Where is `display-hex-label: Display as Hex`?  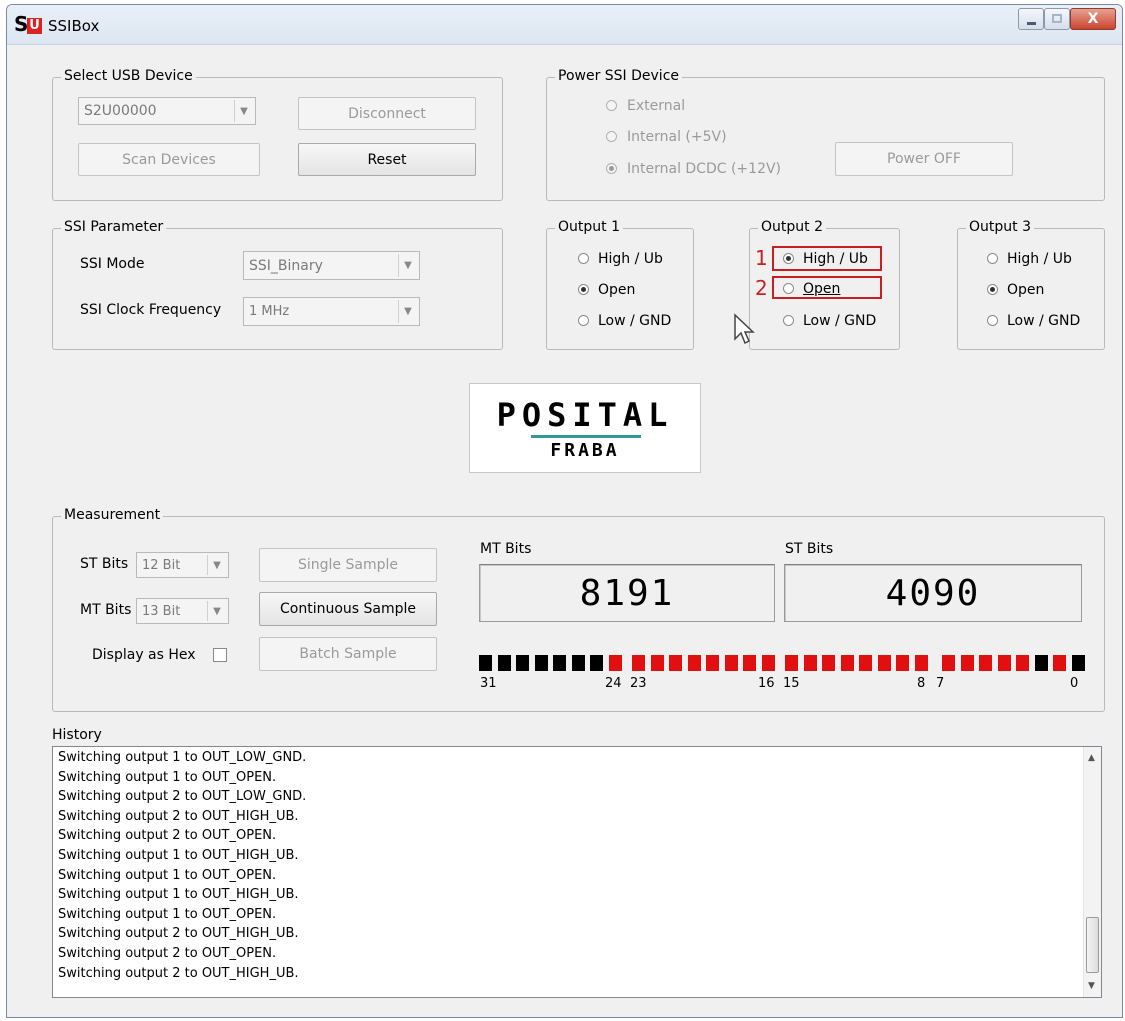
display-hex-label: Display as Hex is located at coordinates (144, 655).